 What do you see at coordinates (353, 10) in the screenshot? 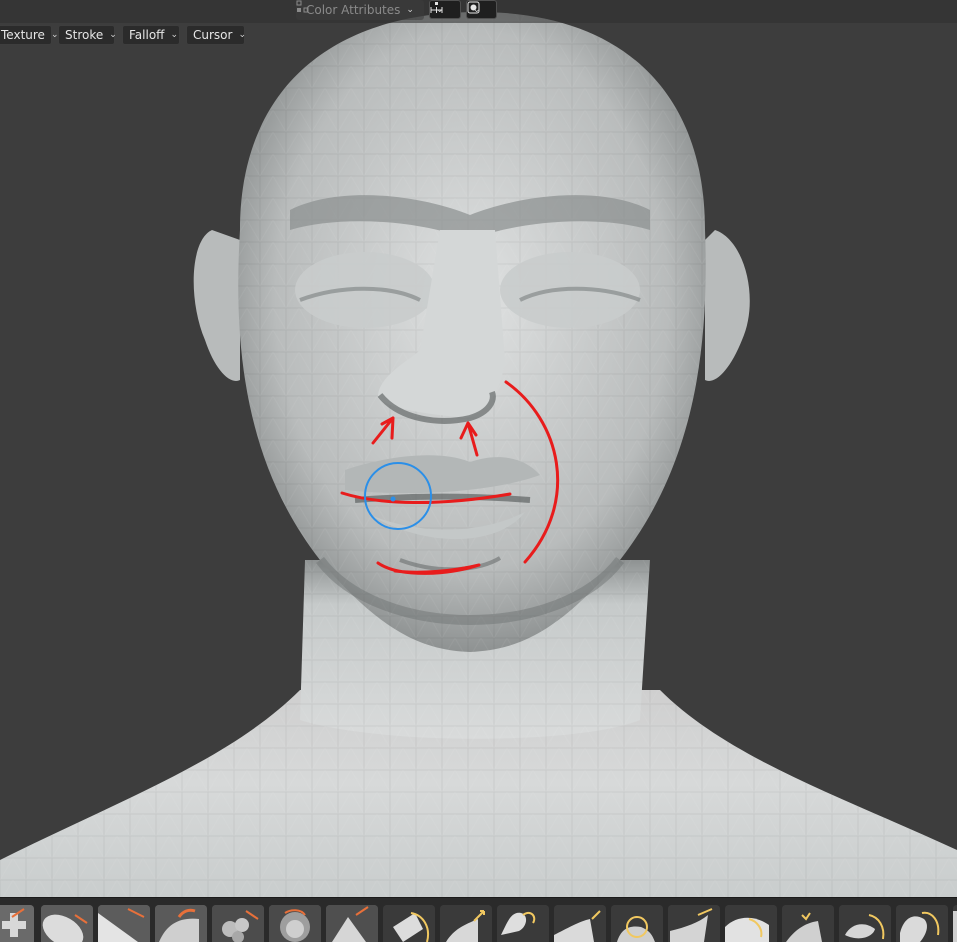
I see `color-attributes-label: Color Attributes` at bounding box center [353, 10].